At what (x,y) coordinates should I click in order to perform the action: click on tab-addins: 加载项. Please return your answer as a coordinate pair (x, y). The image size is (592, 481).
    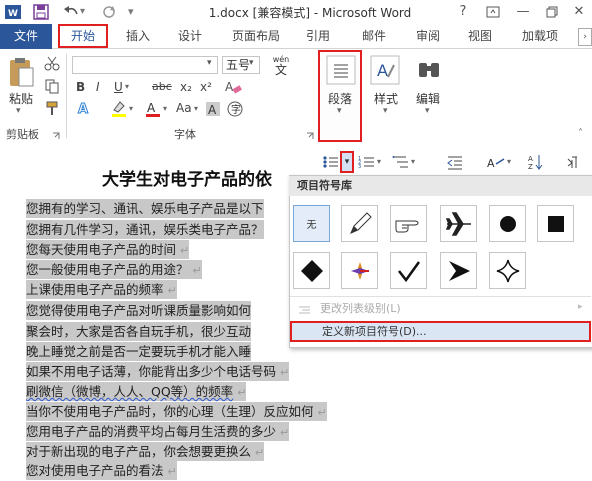
    Looking at the image, I should click on (540, 36).